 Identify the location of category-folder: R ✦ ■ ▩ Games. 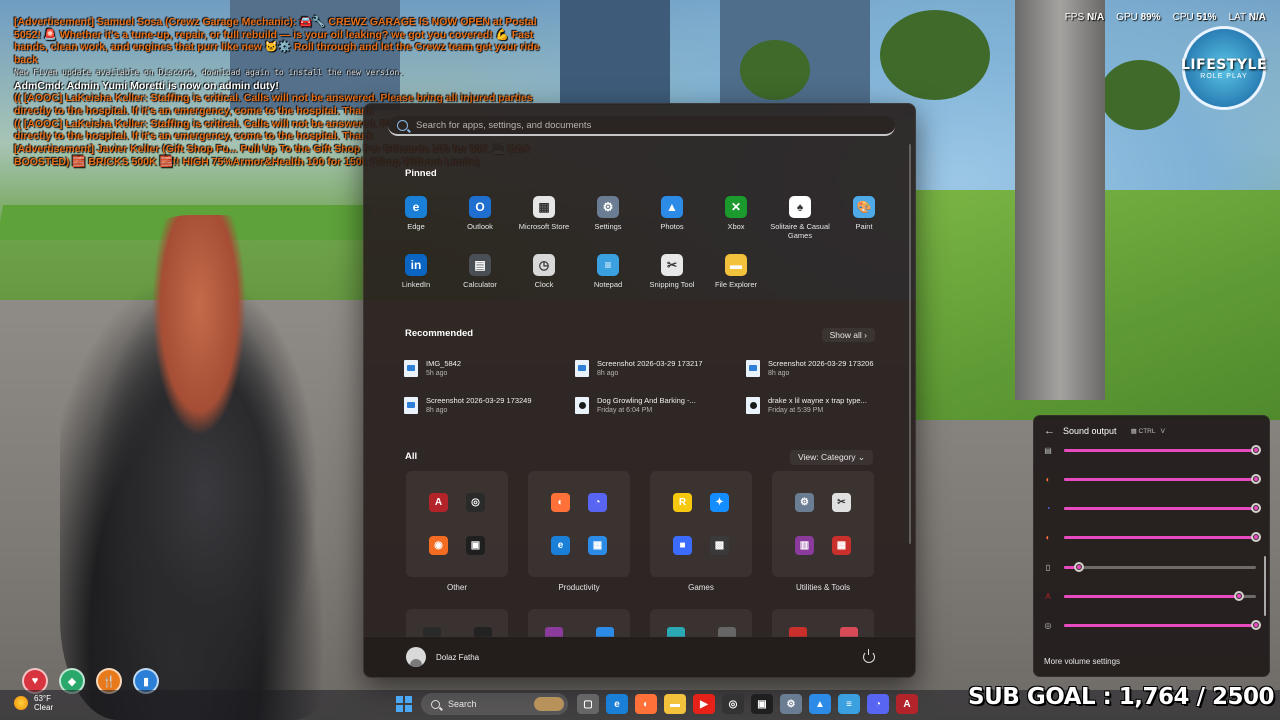
(701, 535).